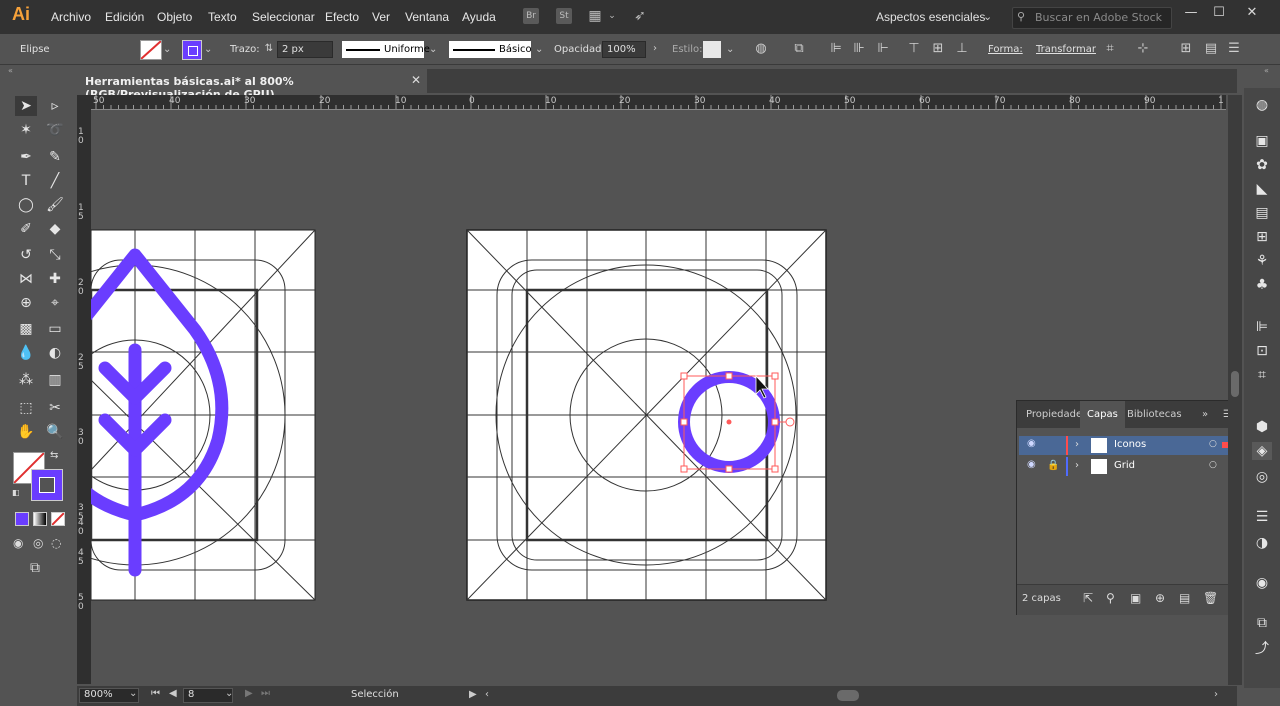 This screenshot has height=706, width=1280. What do you see at coordinates (26, 229) in the screenshot?
I see `shaper-tool-icon: ✐` at bounding box center [26, 229].